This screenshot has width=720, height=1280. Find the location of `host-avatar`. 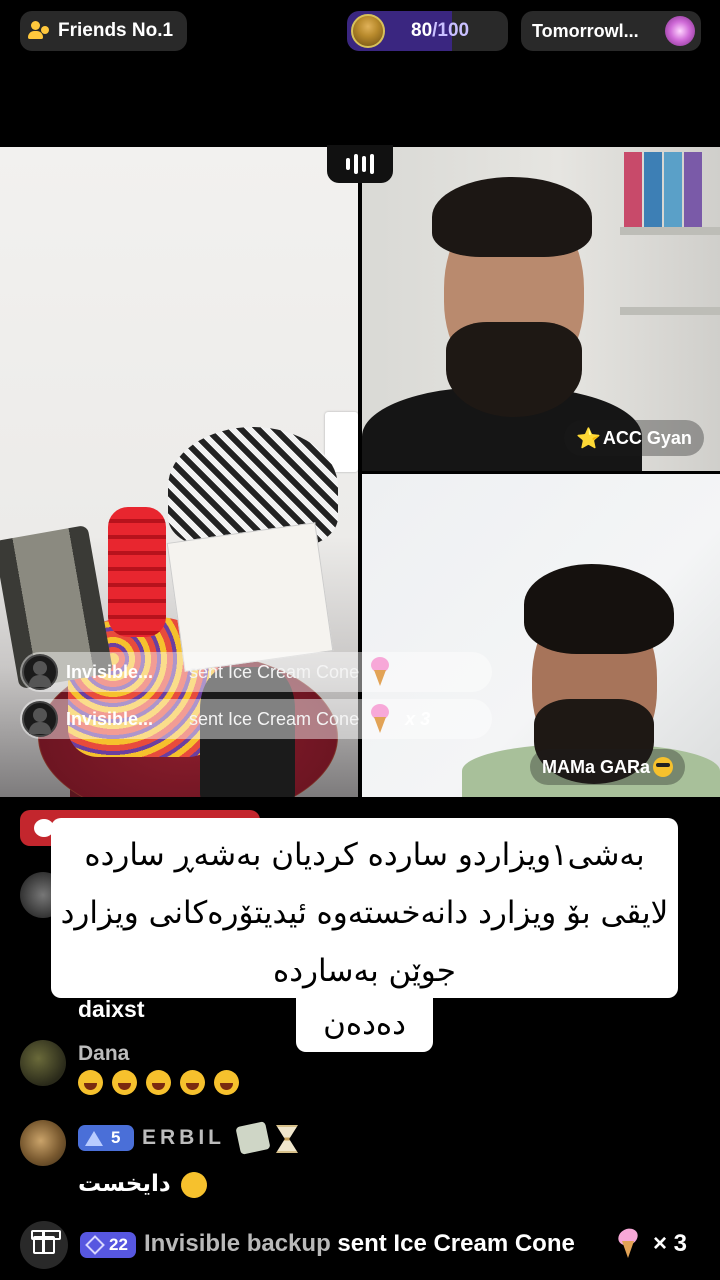

host-avatar is located at coordinates (368, 31).